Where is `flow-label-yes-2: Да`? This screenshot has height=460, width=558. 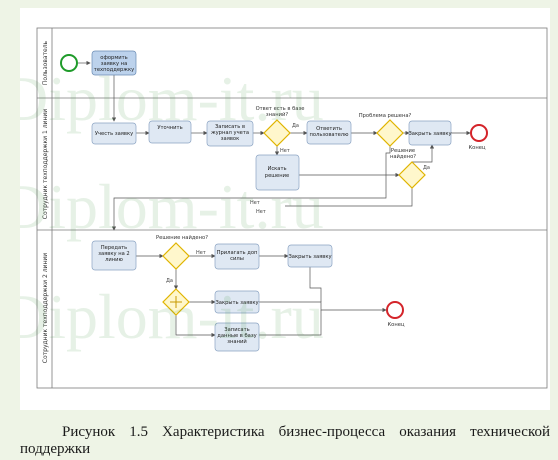 flow-label-yes-2: Да is located at coordinates (426, 168).